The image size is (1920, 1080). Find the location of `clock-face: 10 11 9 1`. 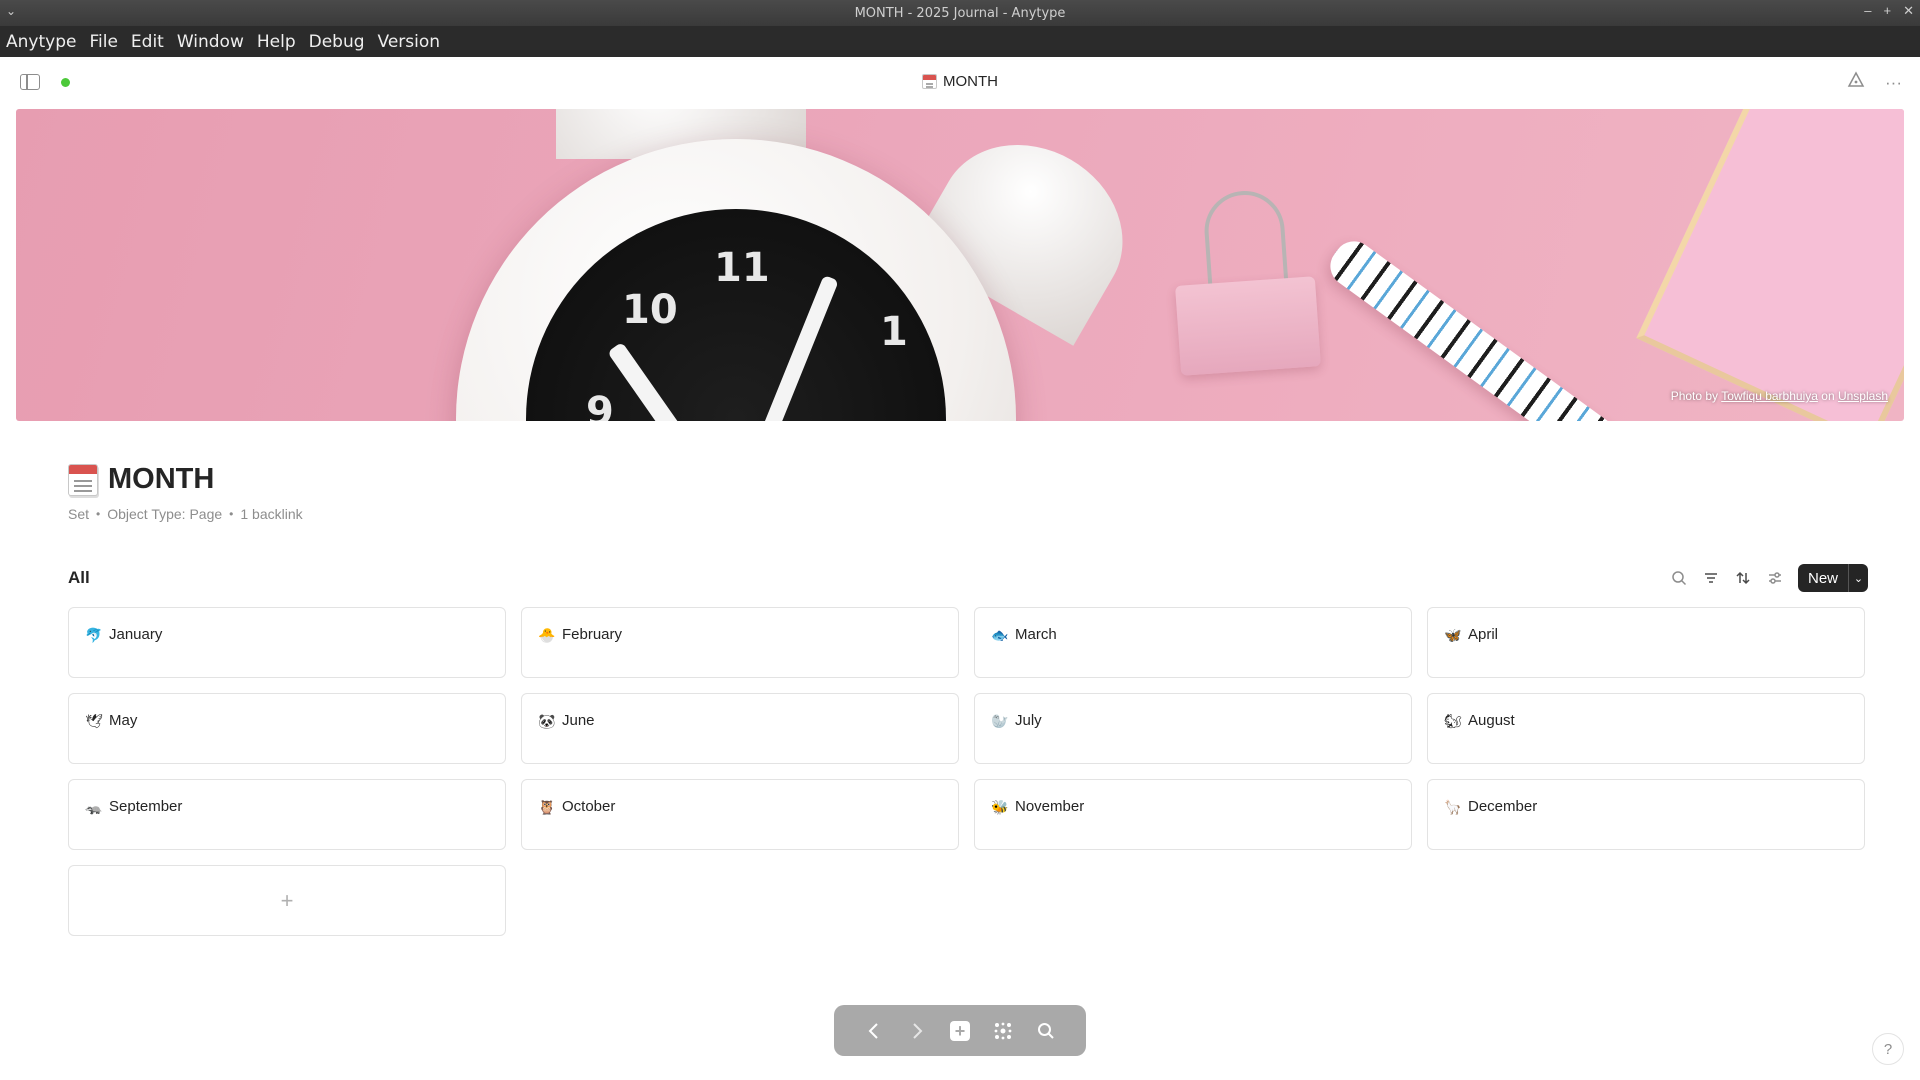

clock-face: 10 11 9 1 is located at coordinates (736, 315).